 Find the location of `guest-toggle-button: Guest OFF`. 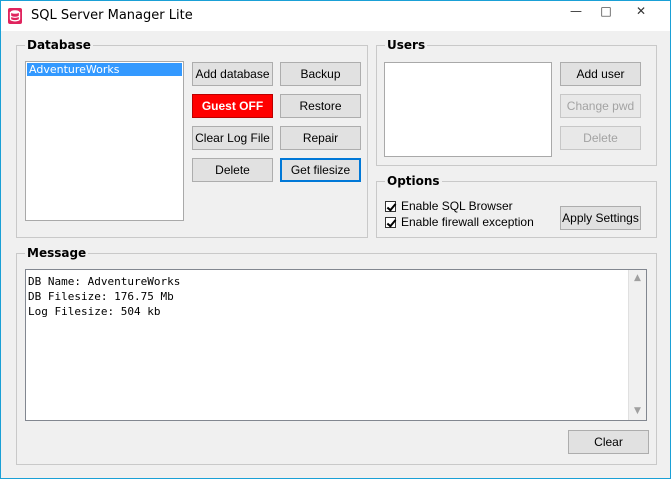

guest-toggle-button: Guest OFF is located at coordinates (232, 106).